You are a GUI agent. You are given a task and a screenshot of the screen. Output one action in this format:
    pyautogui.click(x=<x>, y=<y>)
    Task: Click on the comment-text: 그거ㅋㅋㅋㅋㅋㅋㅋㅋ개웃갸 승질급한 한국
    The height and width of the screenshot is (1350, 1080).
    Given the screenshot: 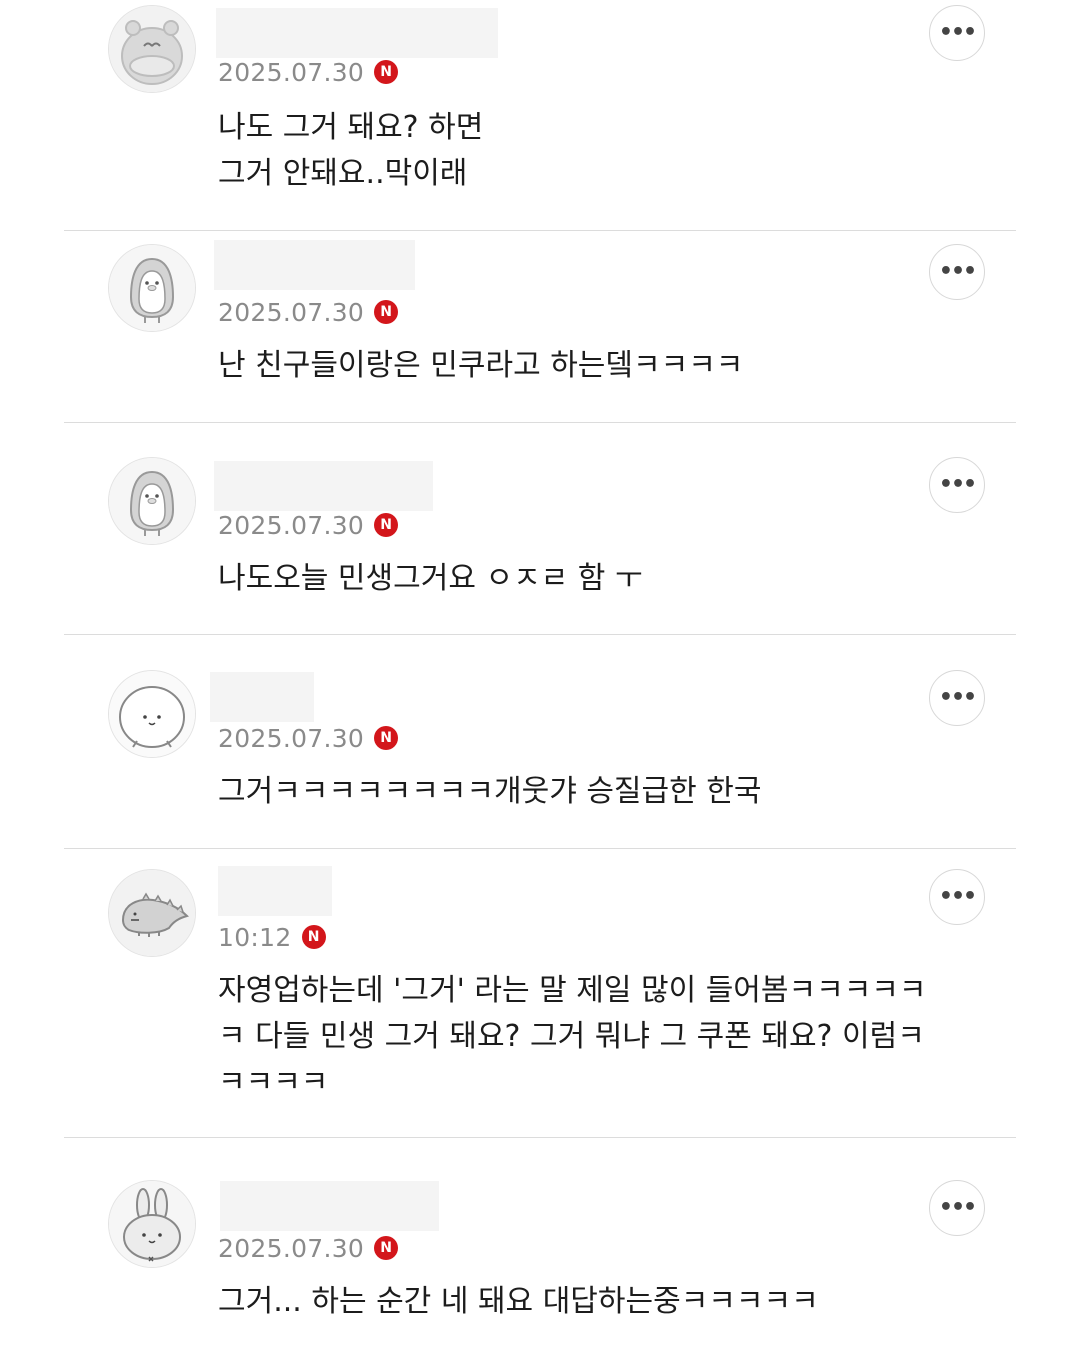 What is the action you would take?
    pyautogui.click(x=490, y=791)
    